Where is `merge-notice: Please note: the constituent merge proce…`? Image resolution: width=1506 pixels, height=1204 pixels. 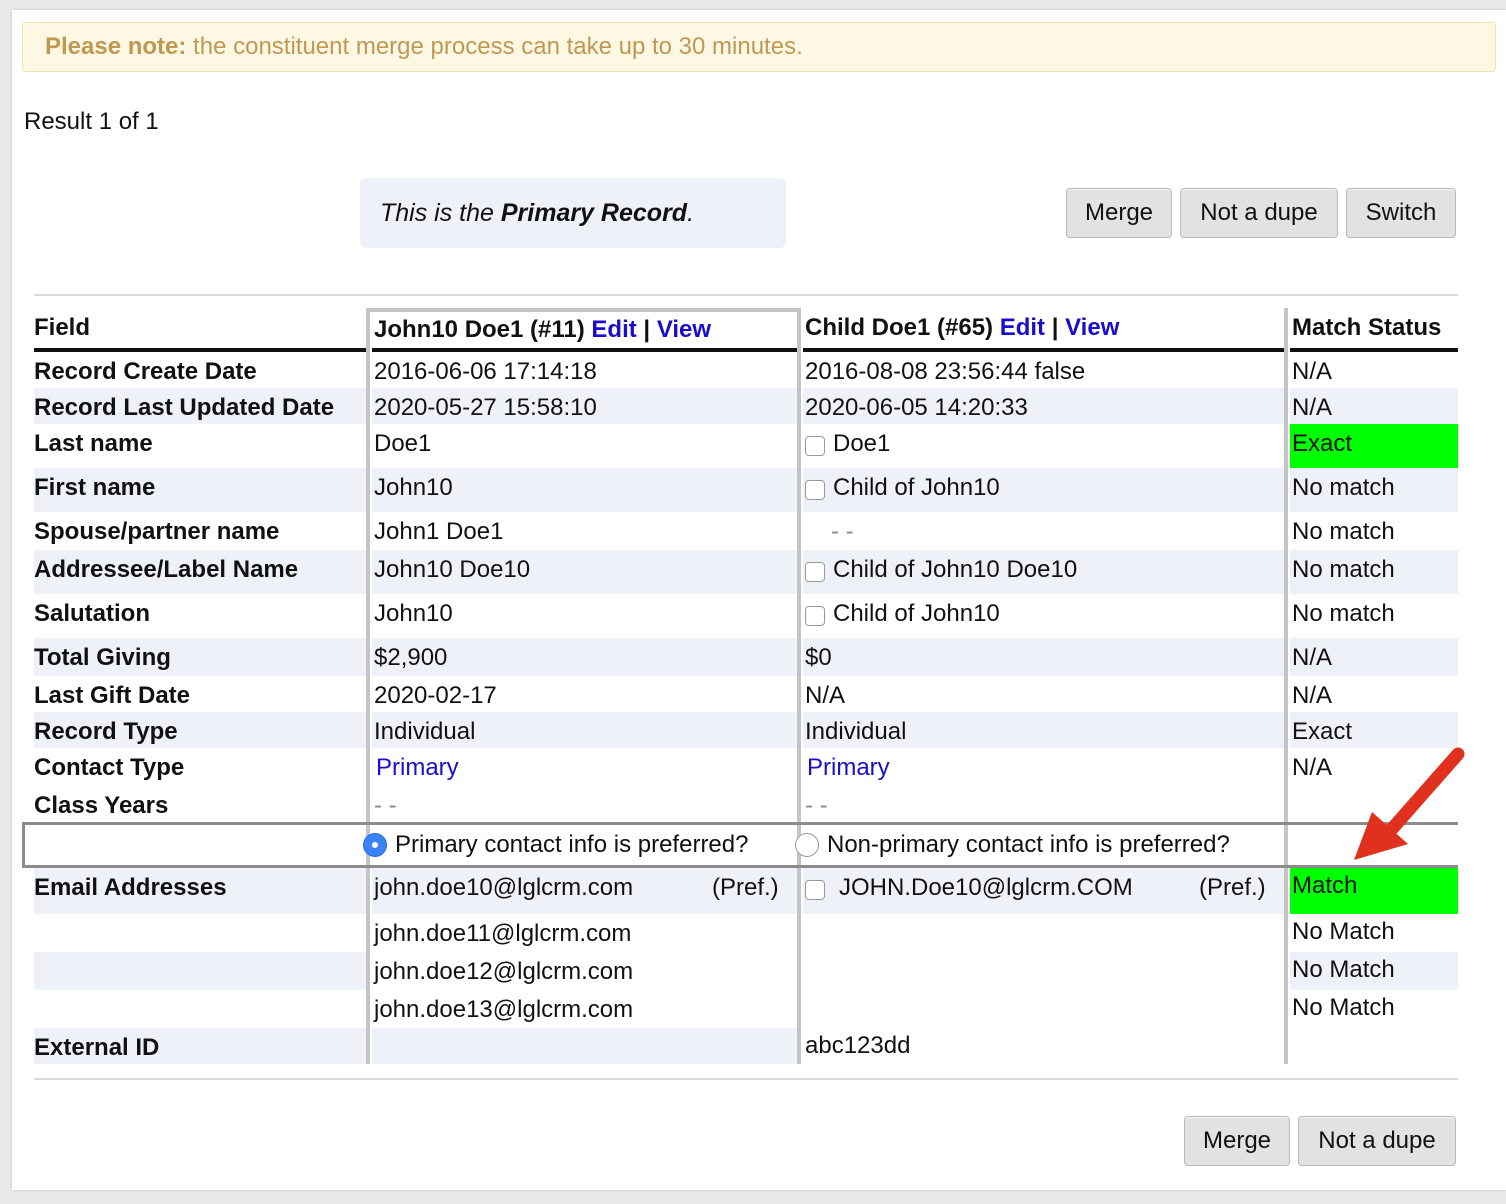
merge-notice: Please note: the constituent merge proce… is located at coordinates (759, 47).